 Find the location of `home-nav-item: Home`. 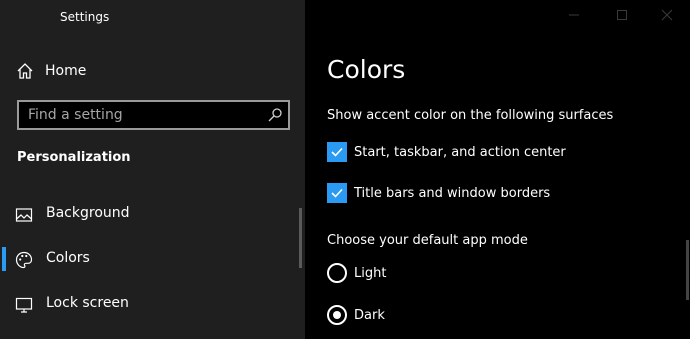

home-nav-item: Home is located at coordinates (51, 71).